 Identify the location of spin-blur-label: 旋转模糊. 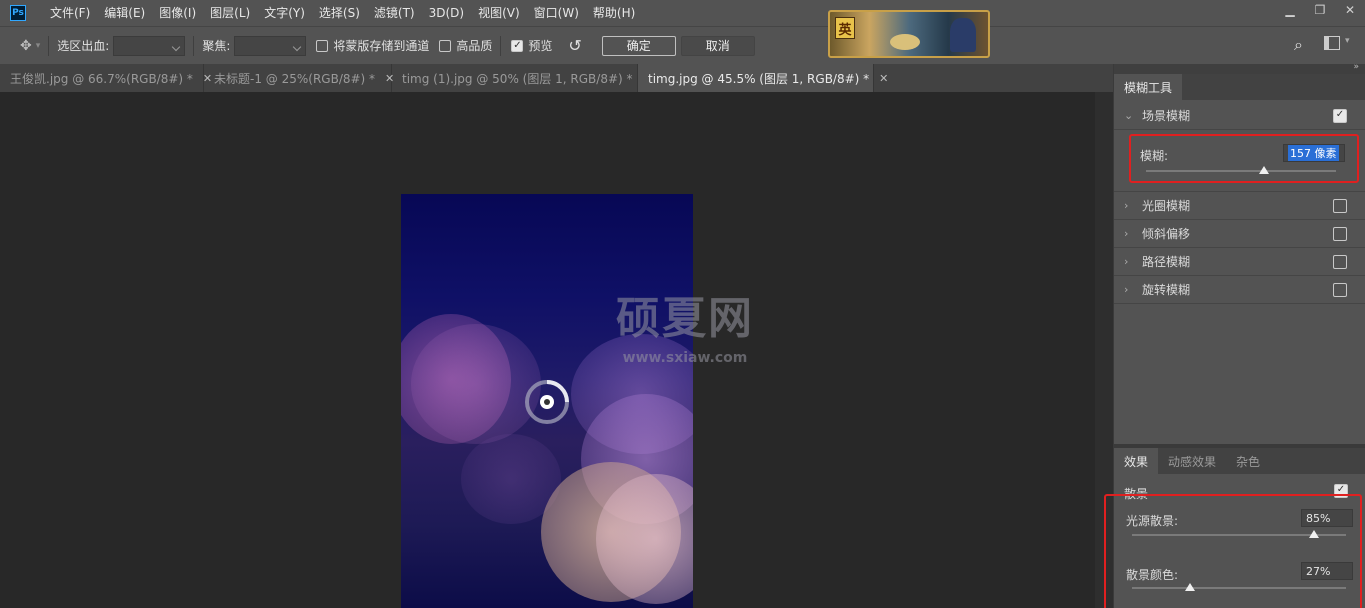
(1166, 290).